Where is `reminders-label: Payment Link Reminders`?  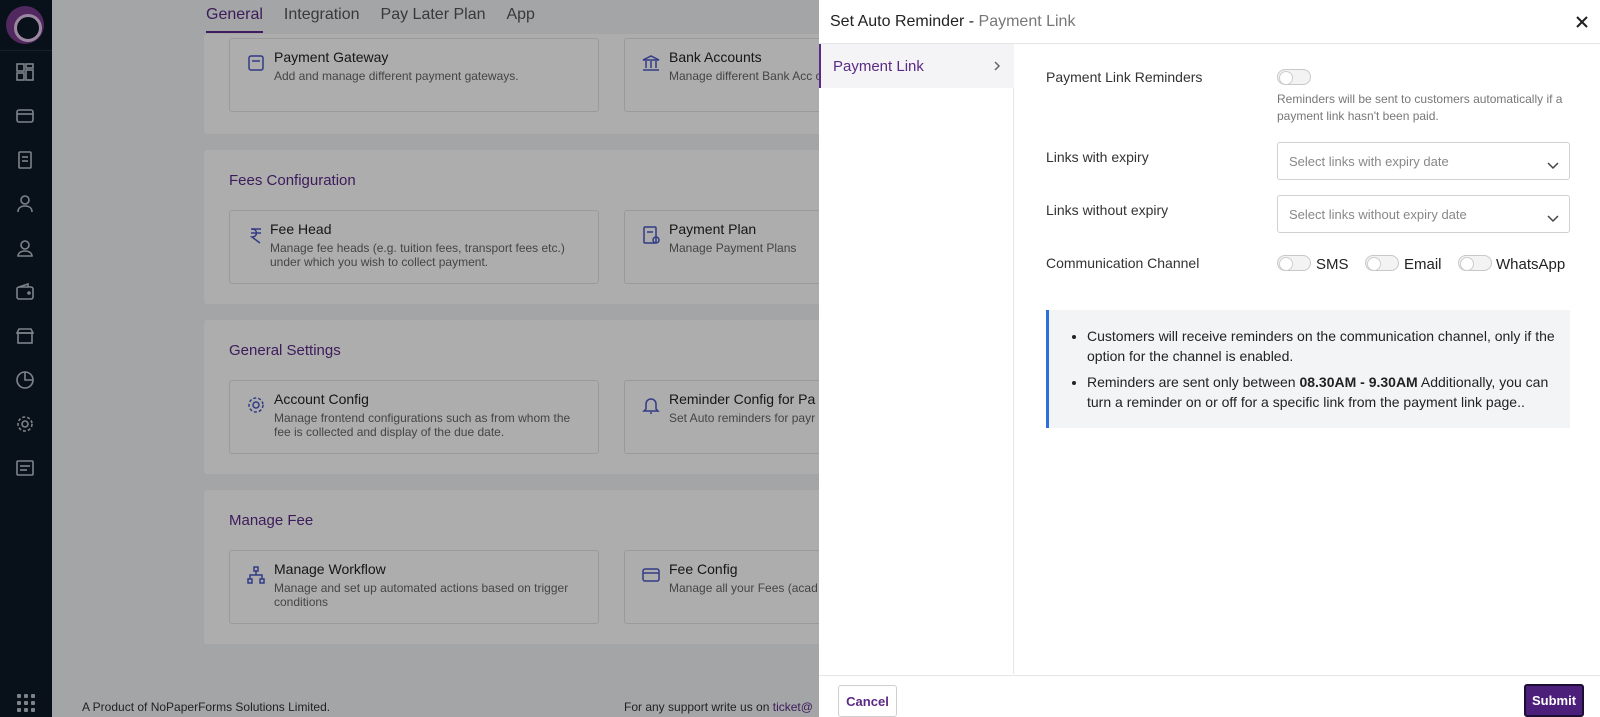
reminders-label: Payment Link Reminders is located at coordinates (1124, 77).